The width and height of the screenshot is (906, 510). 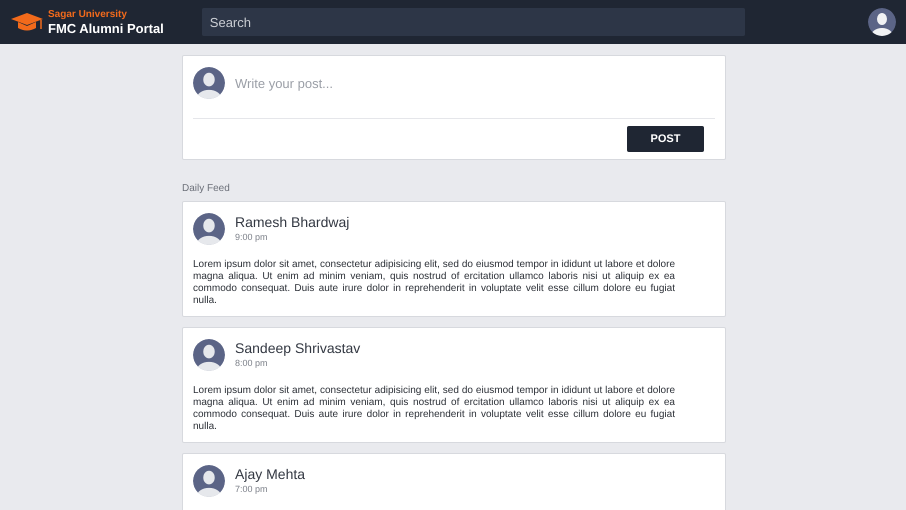 What do you see at coordinates (27, 22) in the screenshot?
I see `graduation-cap-icon` at bounding box center [27, 22].